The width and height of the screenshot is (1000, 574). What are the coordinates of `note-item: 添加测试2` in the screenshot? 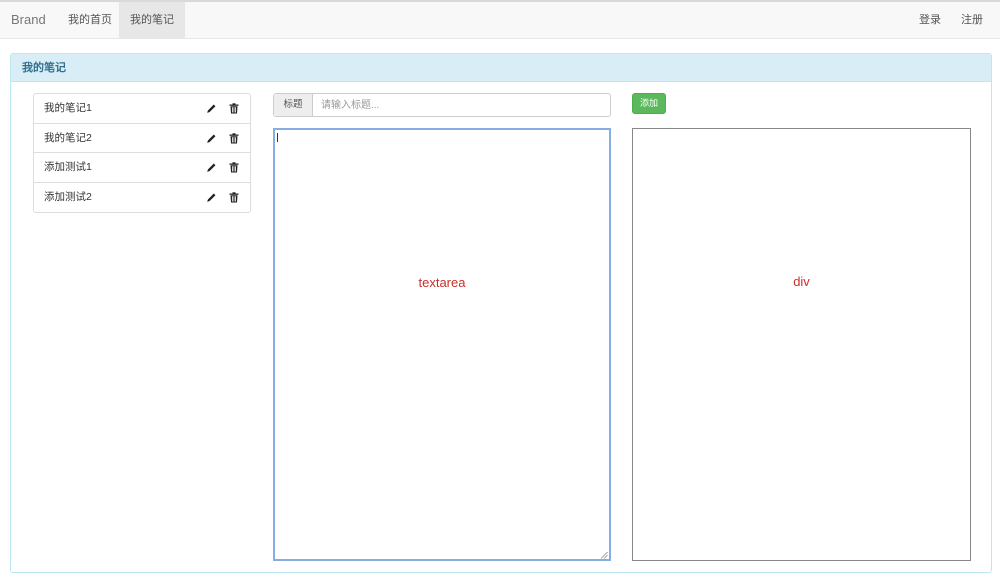 It's located at (142, 198).